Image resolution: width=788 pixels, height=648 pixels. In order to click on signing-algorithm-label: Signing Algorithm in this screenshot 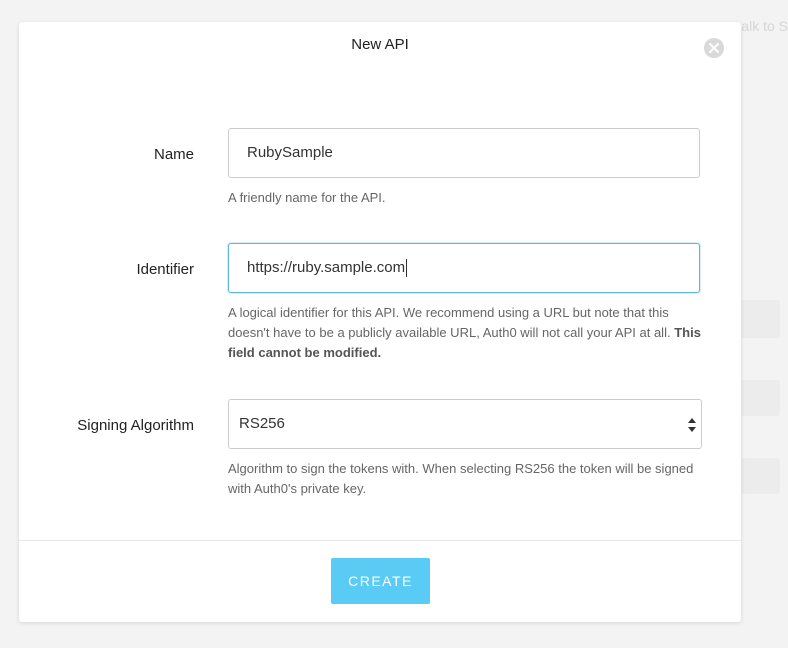, I will do `click(135, 425)`.